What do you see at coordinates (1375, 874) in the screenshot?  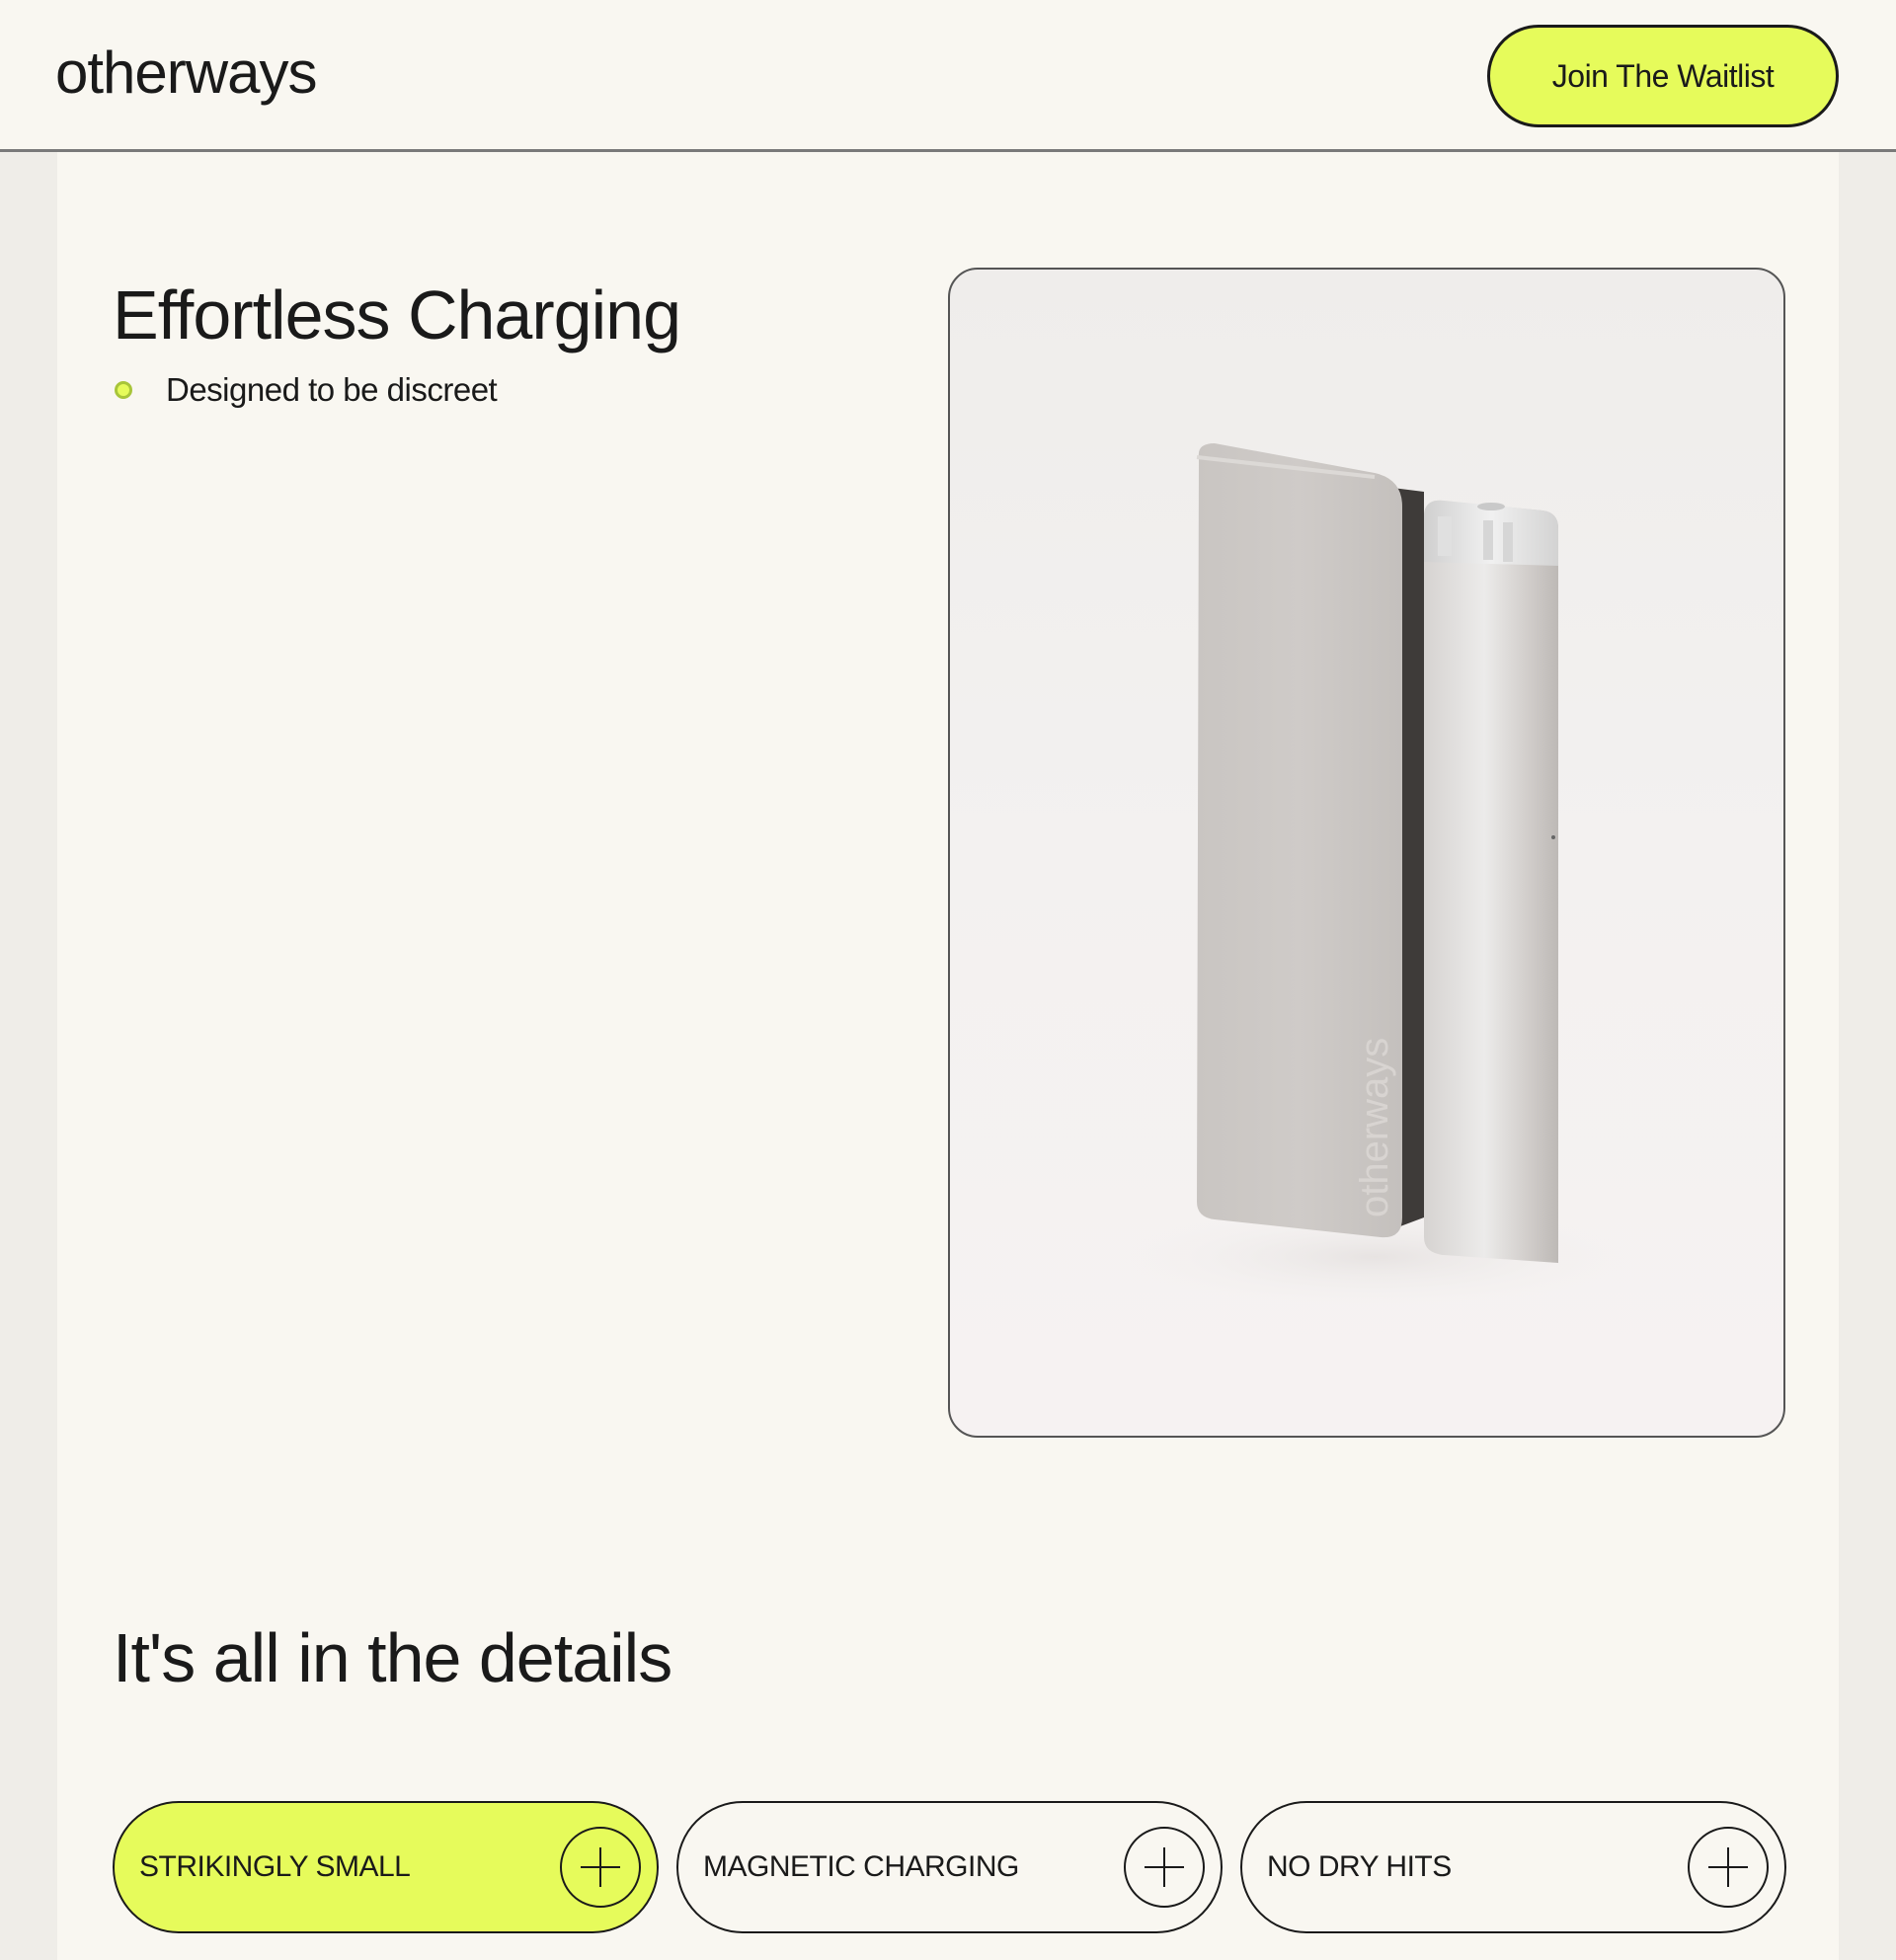 I see `product-image: otherways` at bounding box center [1375, 874].